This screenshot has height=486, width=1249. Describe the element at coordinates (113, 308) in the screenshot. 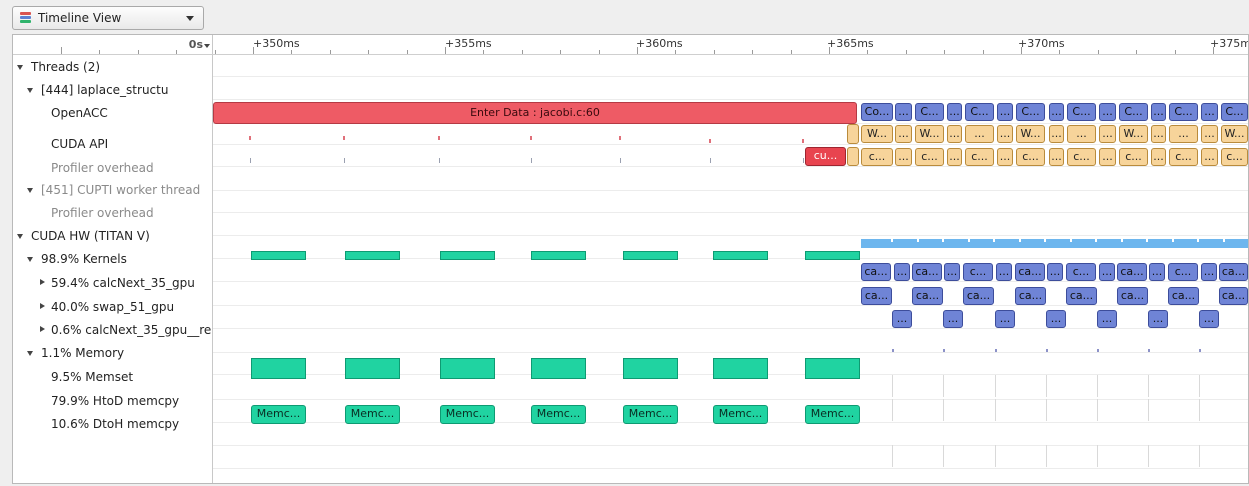

I see `tree-row: 40.0% swap_51_gpu` at that location.